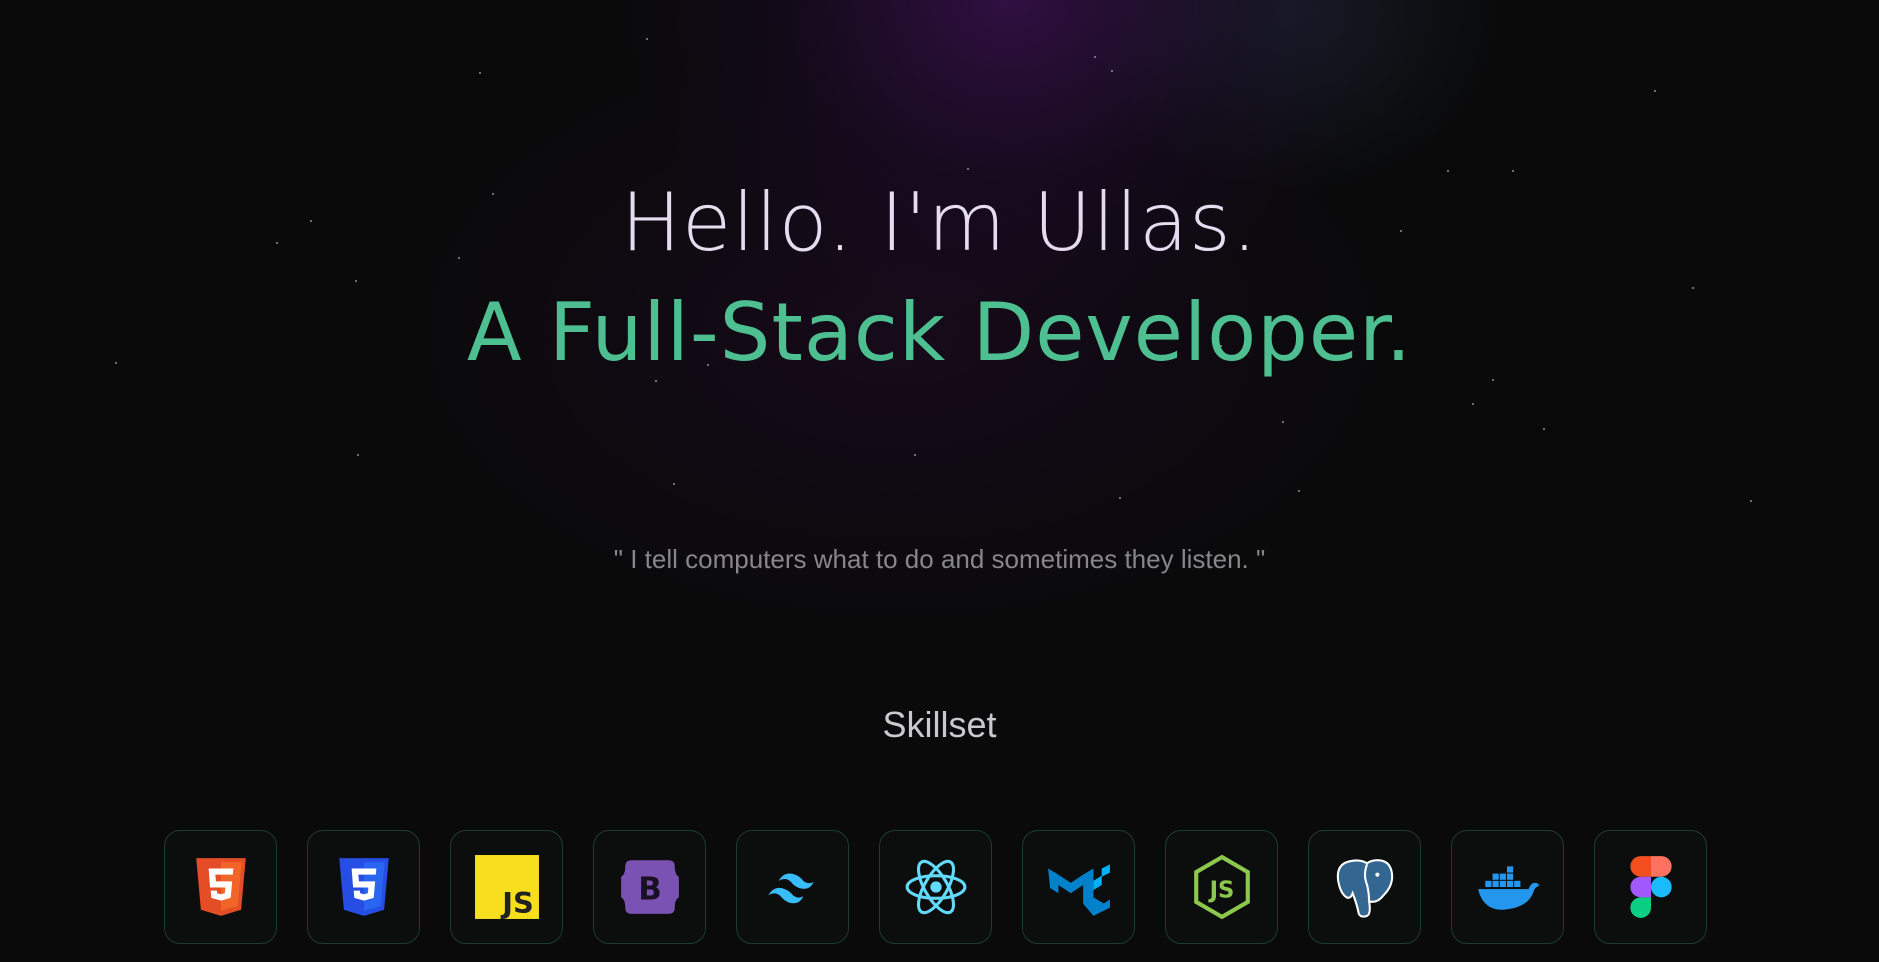  I want to click on skill-card-docker, so click(1507, 887).